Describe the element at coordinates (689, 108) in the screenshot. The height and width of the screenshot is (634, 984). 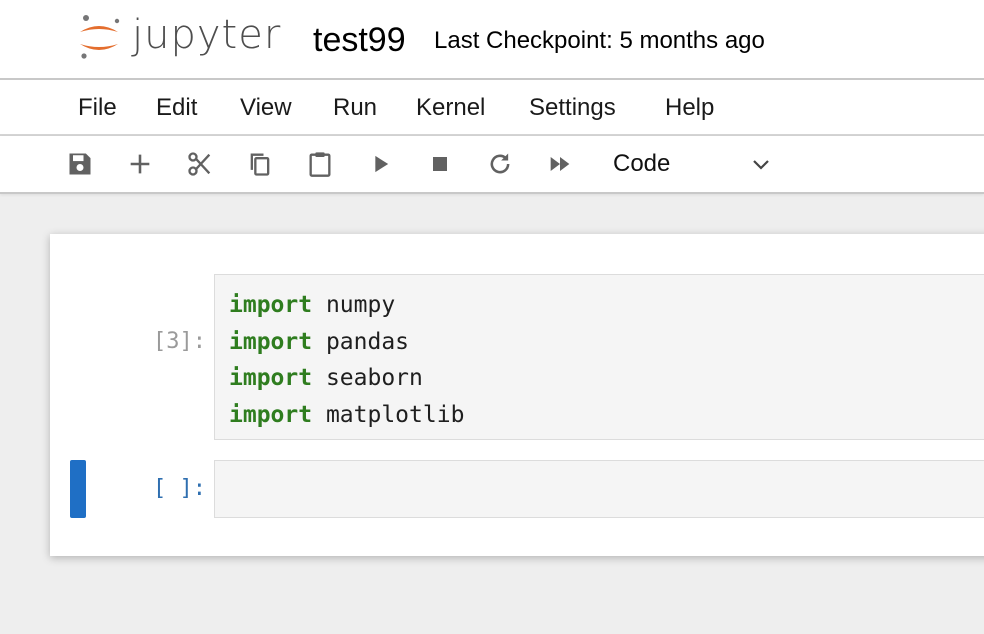
I see `menu-help: Help` at that location.